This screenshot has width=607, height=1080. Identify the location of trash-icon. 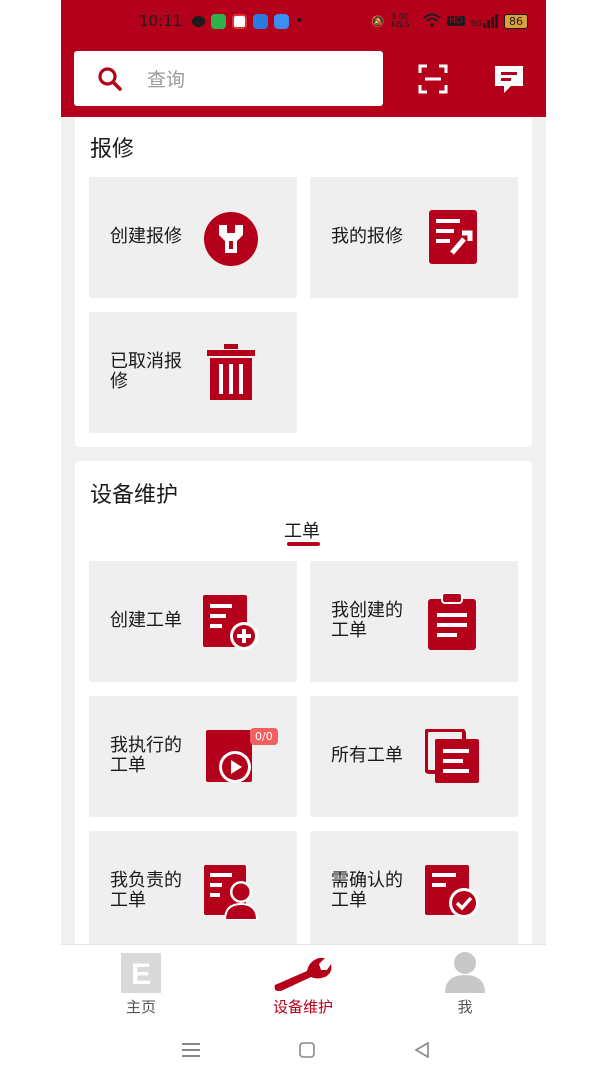
(231, 372).